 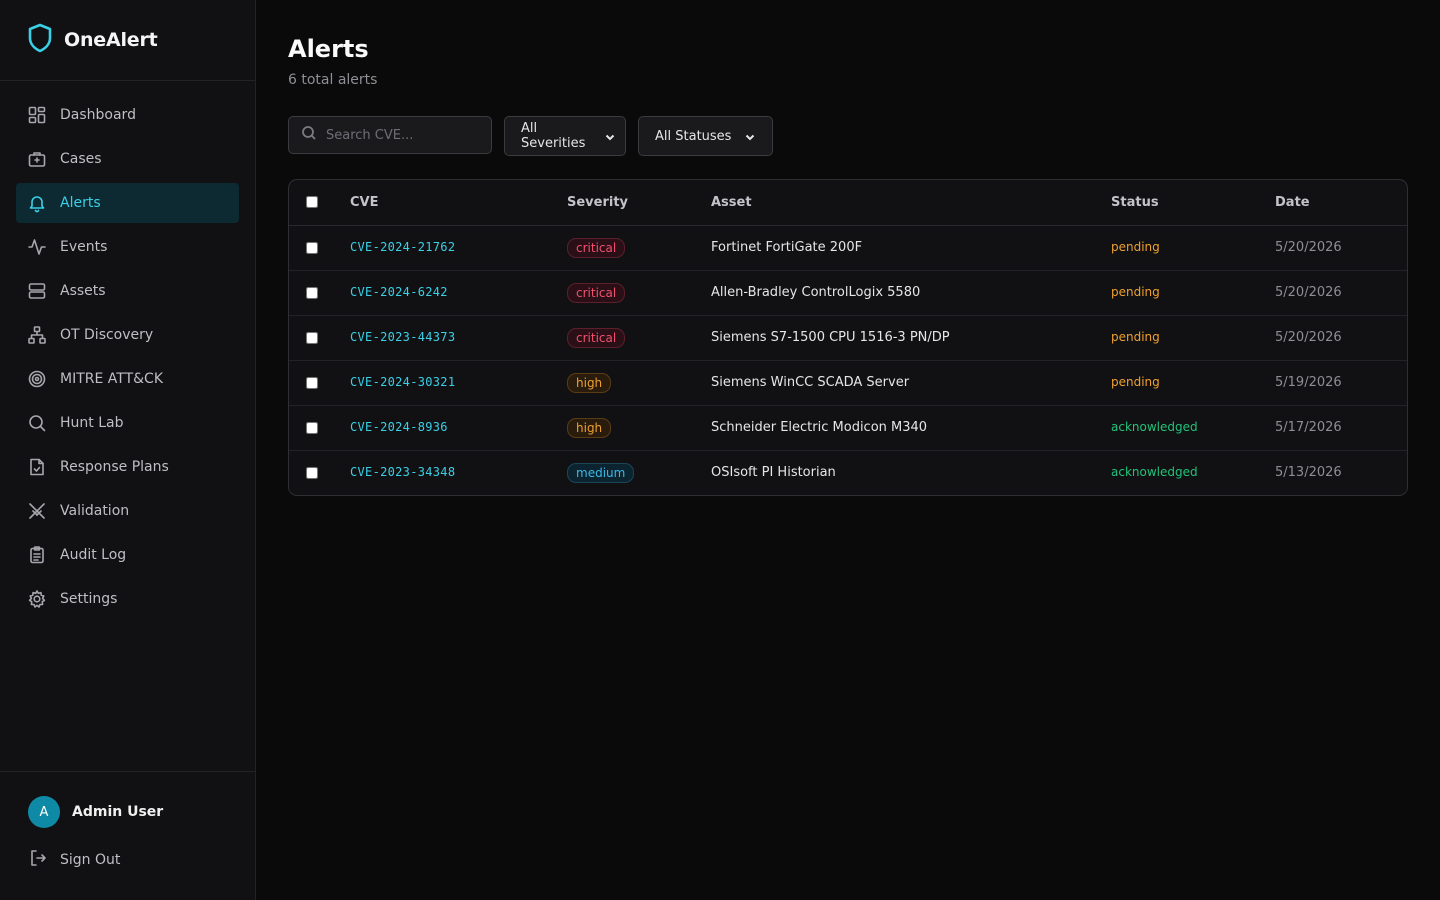 I want to click on bell-icon, so click(x=37, y=203).